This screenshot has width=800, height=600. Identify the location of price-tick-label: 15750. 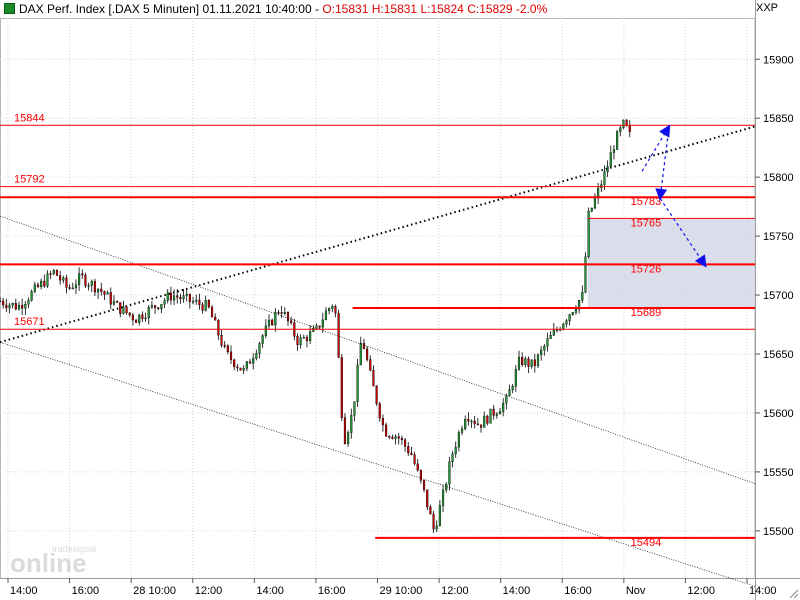
(778, 237).